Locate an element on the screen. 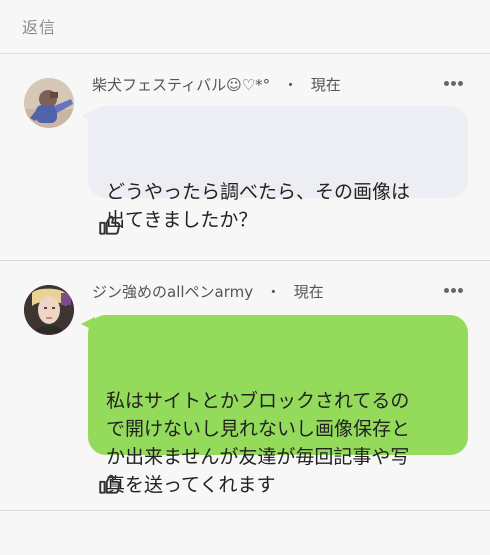 Image resolution: width=490 pixels, height=555 pixels. comment-author: ジン強めのallペンarmy is located at coordinates (172, 292).